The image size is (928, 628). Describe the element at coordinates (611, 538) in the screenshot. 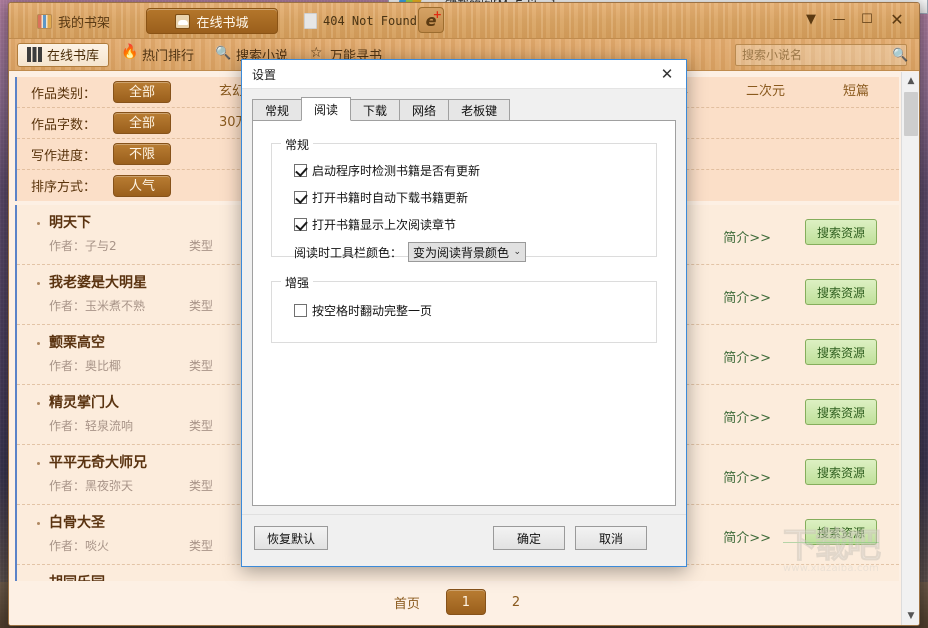

I see `cancel-button: 取消` at that location.